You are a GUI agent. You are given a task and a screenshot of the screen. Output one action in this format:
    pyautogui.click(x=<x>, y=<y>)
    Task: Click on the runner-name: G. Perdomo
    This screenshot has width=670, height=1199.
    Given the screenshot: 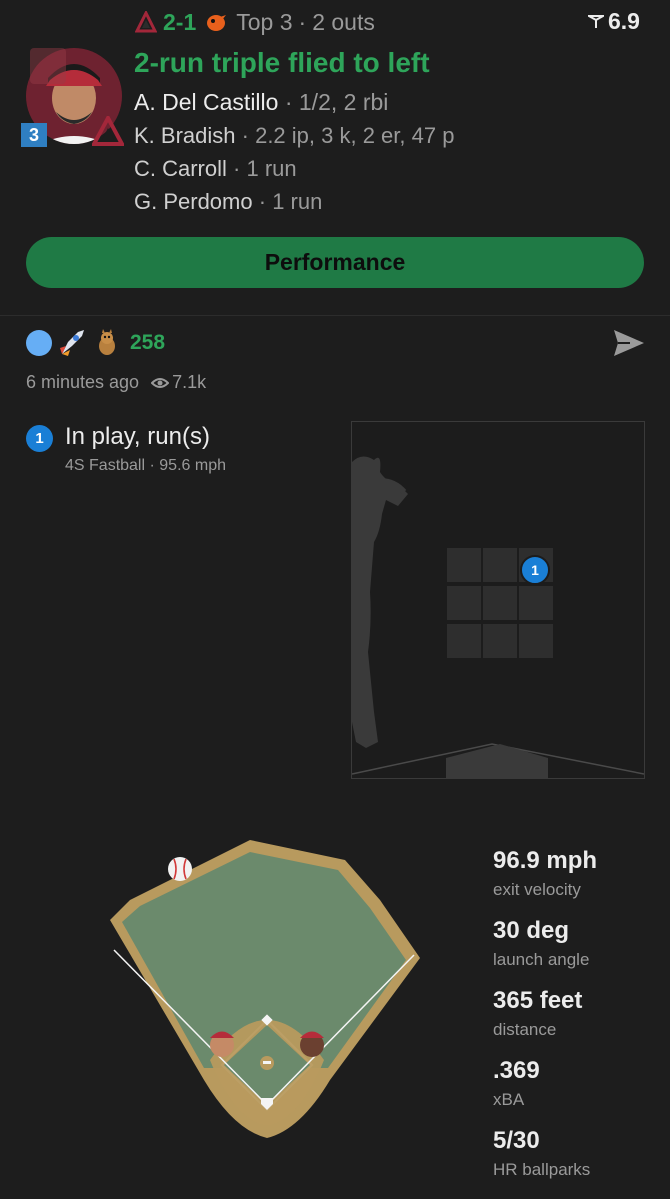 What is the action you would take?
    pyautogui.click(x=193, y=201)
    